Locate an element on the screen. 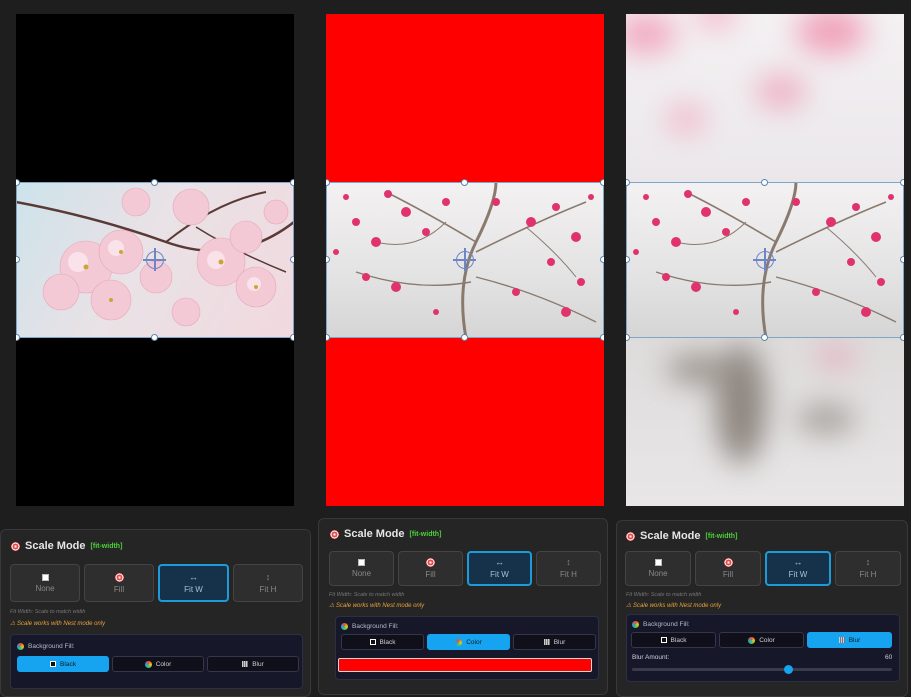  background-color-picker is located at coordinates (465, 665).